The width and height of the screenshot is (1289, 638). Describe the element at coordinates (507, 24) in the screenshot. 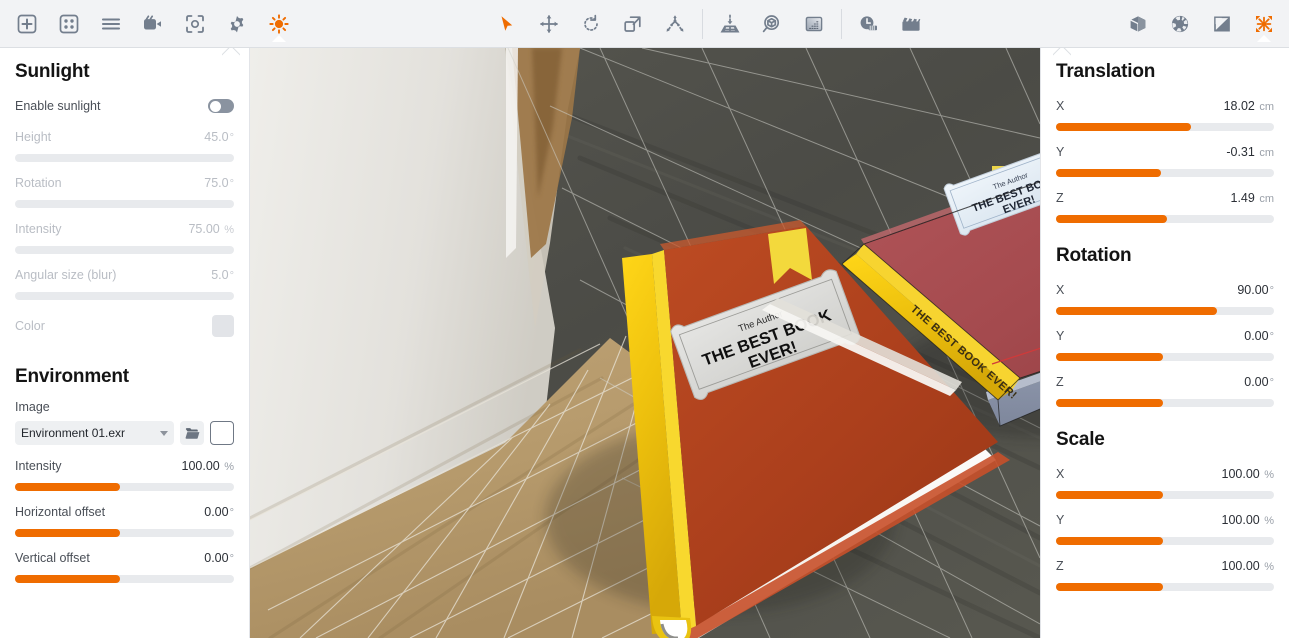

I see `select-tool` at that location.